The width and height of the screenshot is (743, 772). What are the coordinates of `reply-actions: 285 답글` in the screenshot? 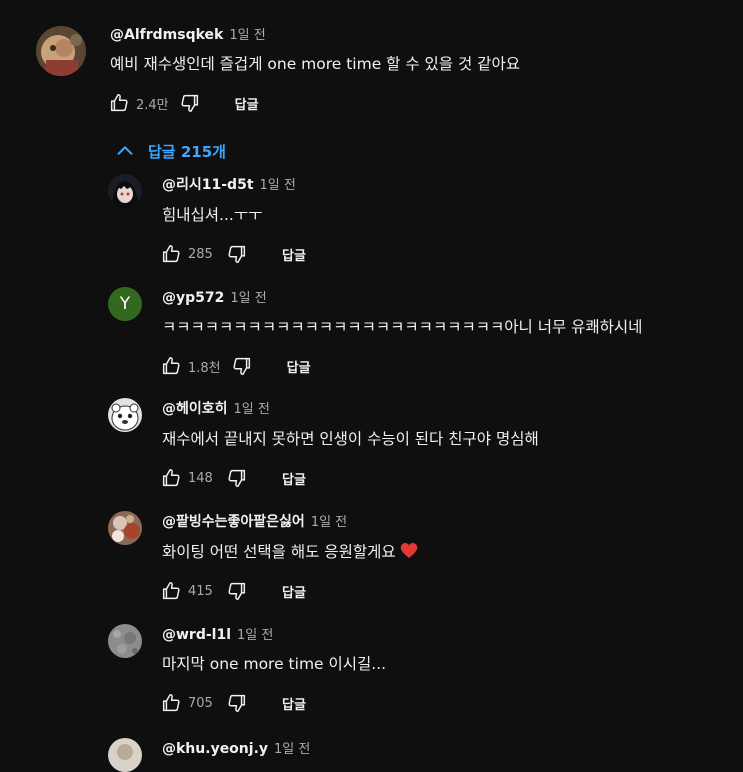 It's located at (238, 254).